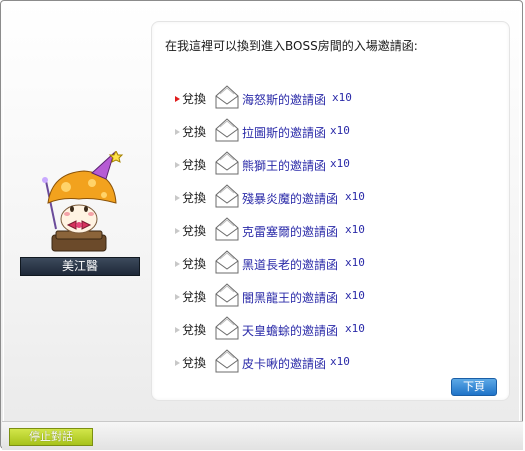  I want to click on invitation-item-name: 黑道長老的邀請函, so click(290, 264).